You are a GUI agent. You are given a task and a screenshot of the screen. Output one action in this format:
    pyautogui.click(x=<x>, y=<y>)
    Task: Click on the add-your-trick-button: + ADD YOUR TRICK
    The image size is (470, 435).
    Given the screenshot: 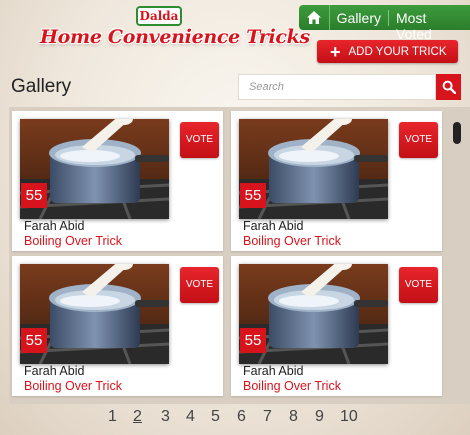 What is the action you would take?
    pyautogui.click(x=387, y=51)
    